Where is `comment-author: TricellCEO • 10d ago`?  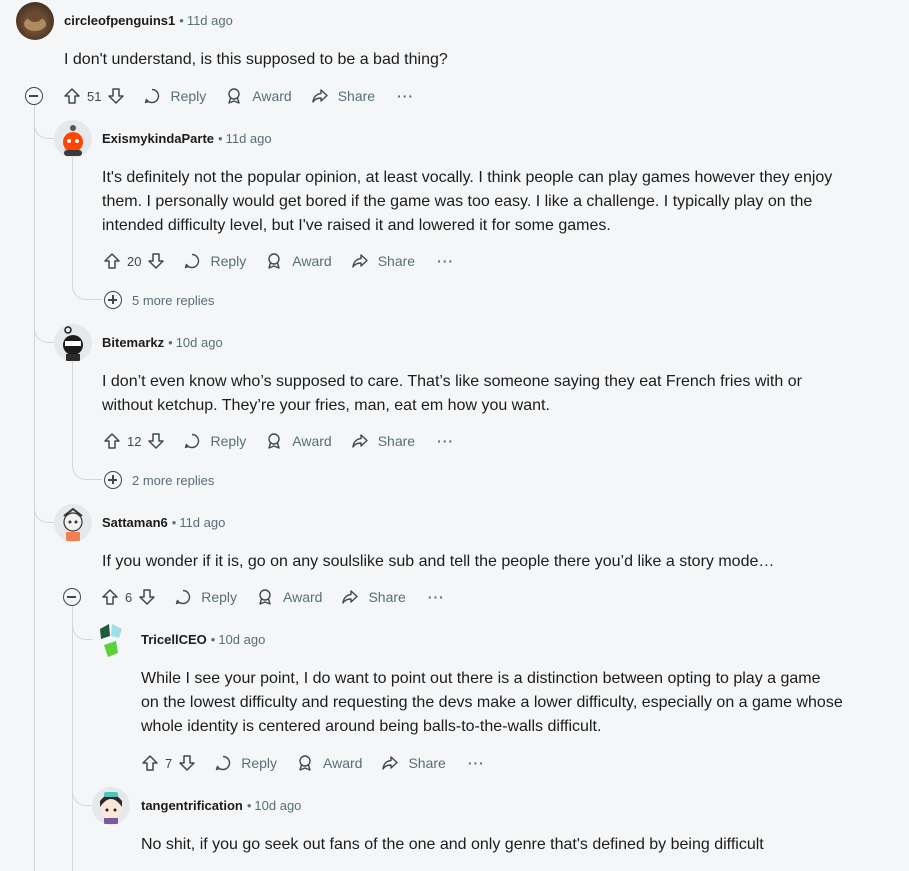 comment-author: TricellCEO • 10d ago is located at coordinates (203, 639).